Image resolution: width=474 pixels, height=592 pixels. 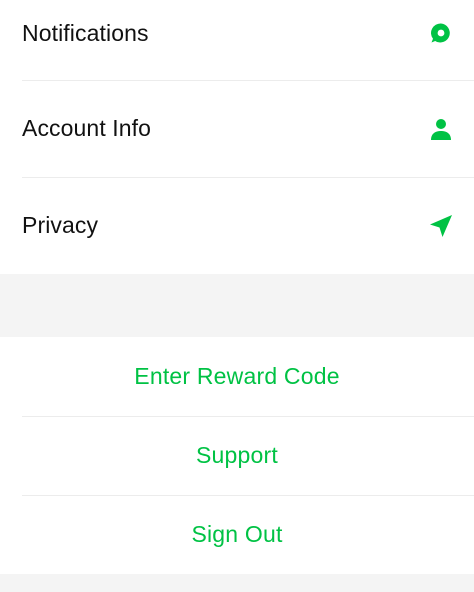 I want to click on enter-reward-code-button: Enter Reward Code, so click(x=237, y=376).